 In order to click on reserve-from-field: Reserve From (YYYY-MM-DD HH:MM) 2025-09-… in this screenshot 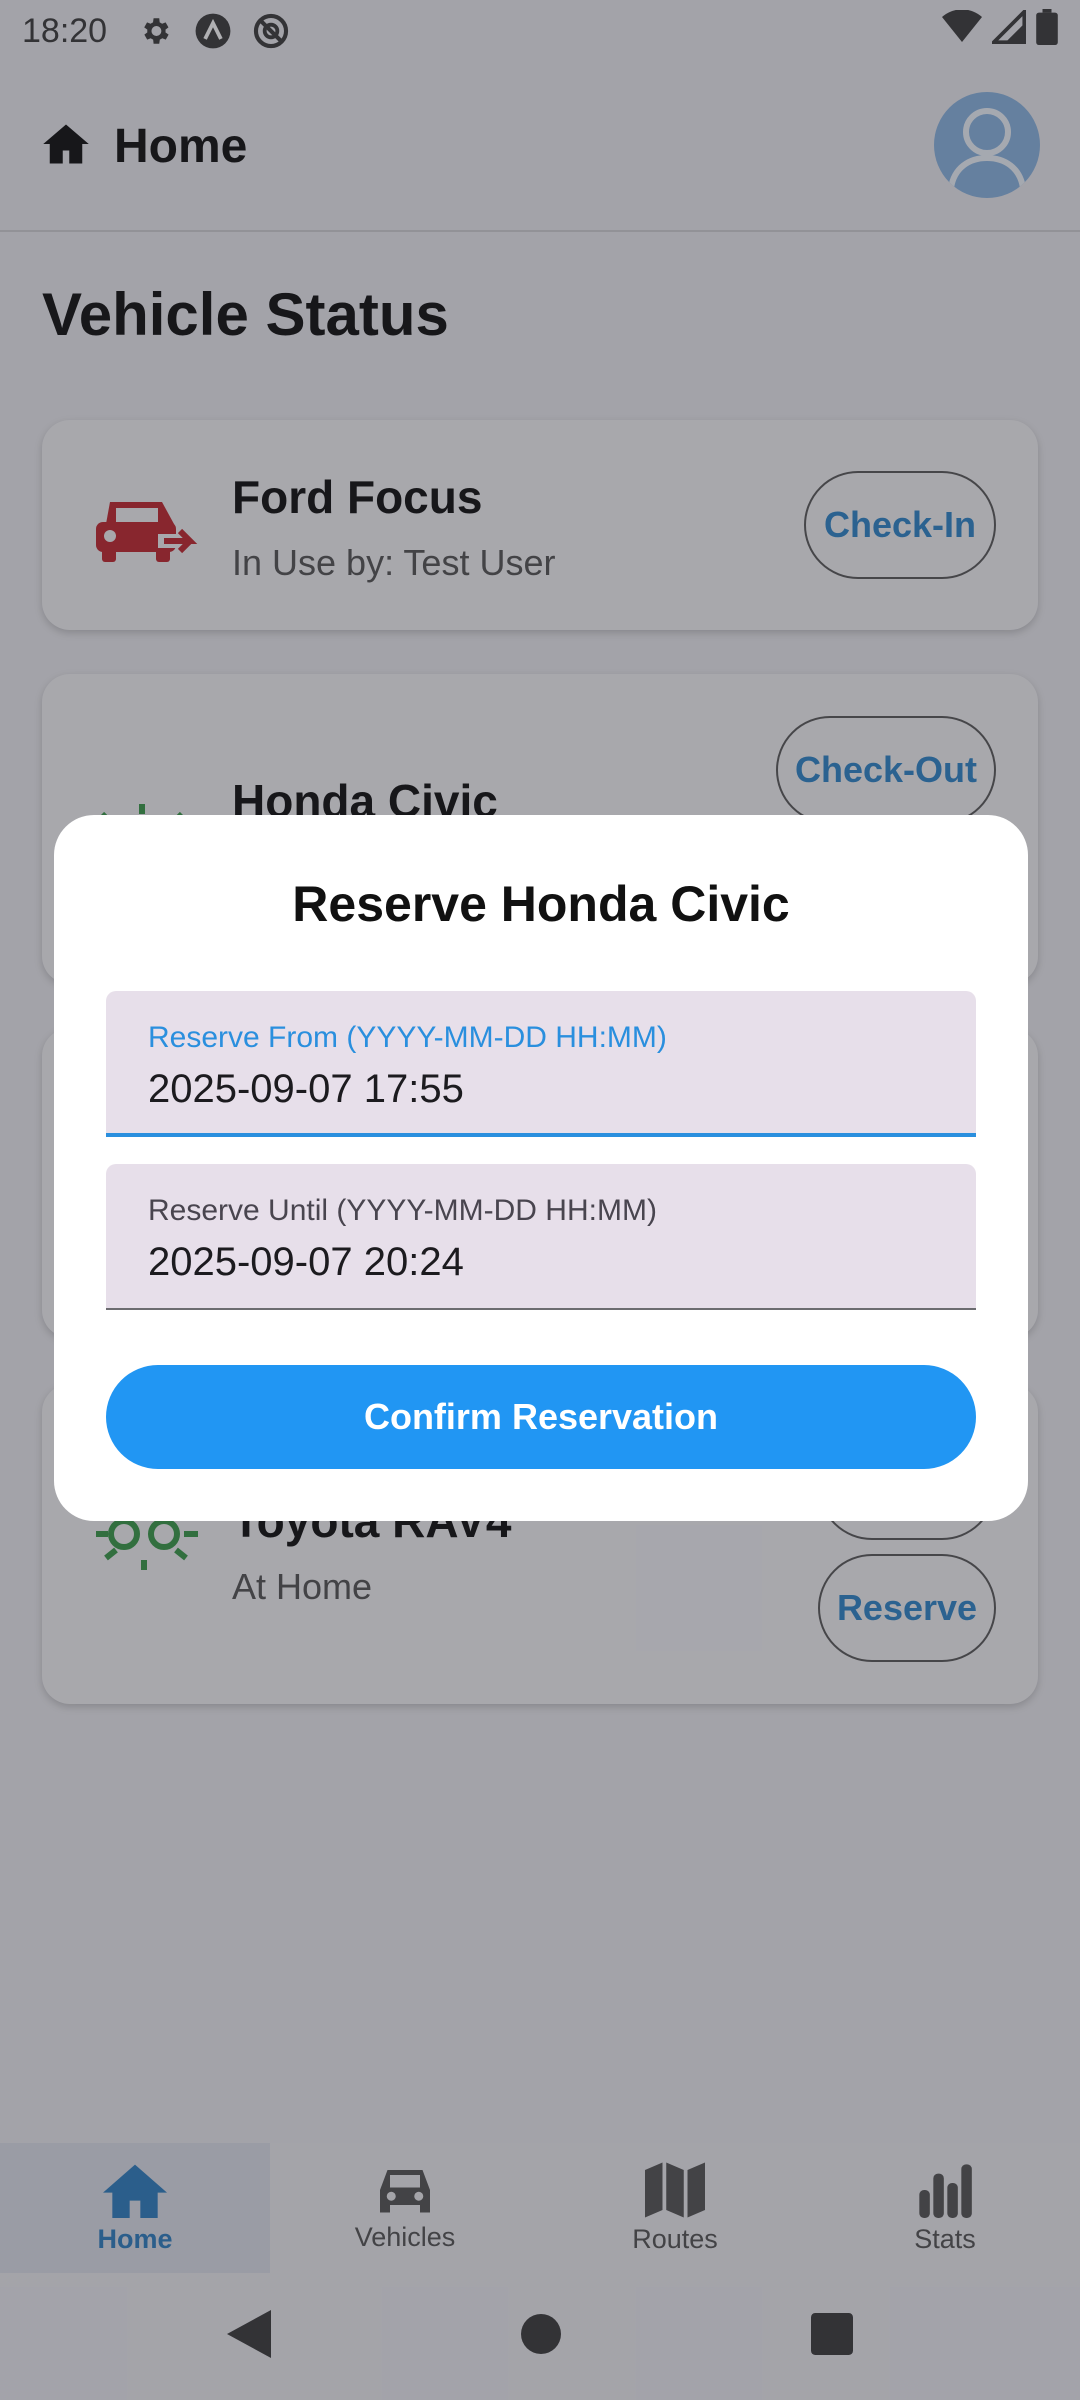, I will do `click(541, 1064)`.